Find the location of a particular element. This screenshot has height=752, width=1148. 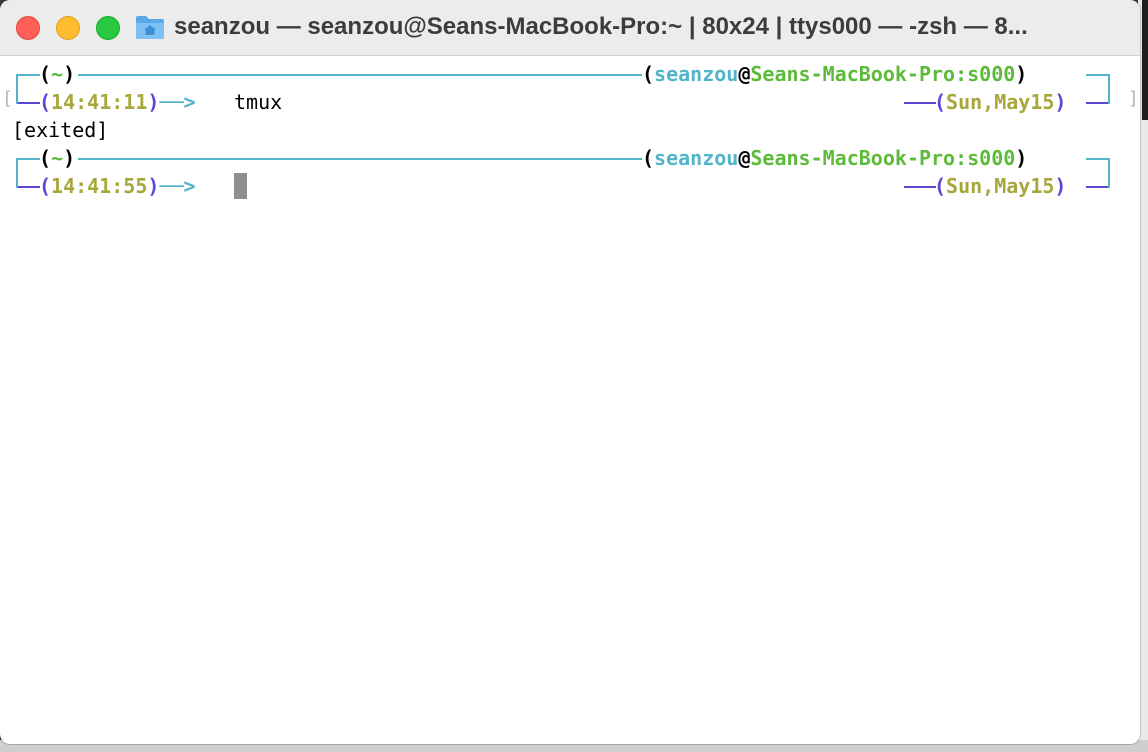

prompt2-date: Sun,May15 is located at coordinates (1000, 186).